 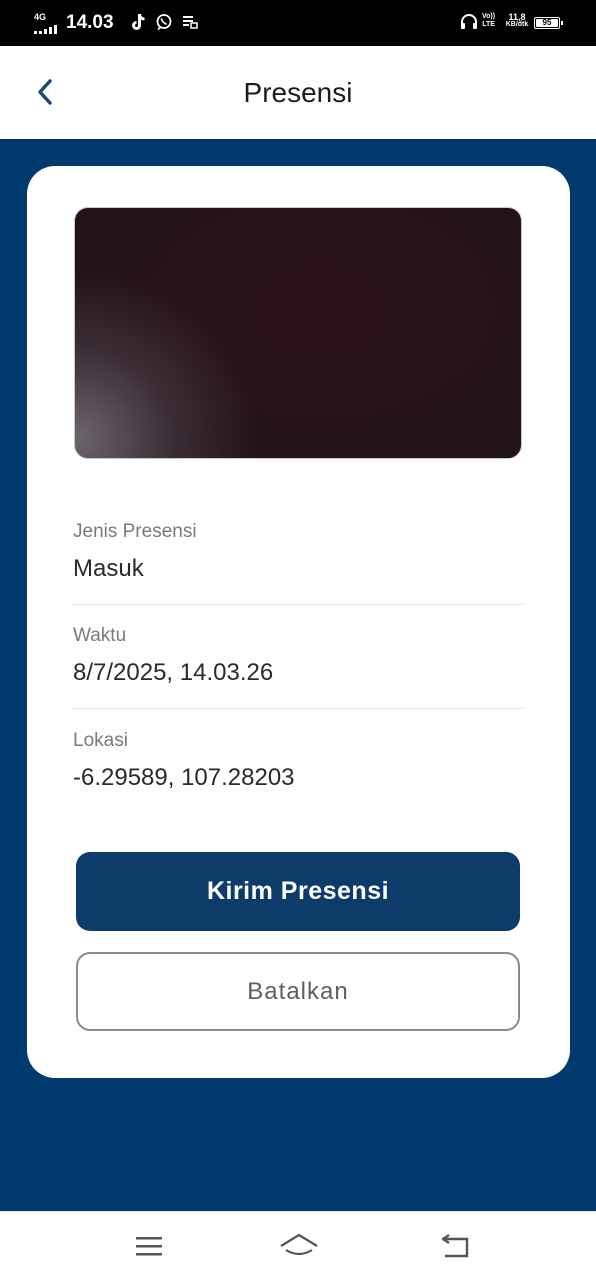 What do you see at coordinates (298, 891) in the screenshot?
I see `submit-presence-button: Kirim Presensi` at bounding box center [298, 891].